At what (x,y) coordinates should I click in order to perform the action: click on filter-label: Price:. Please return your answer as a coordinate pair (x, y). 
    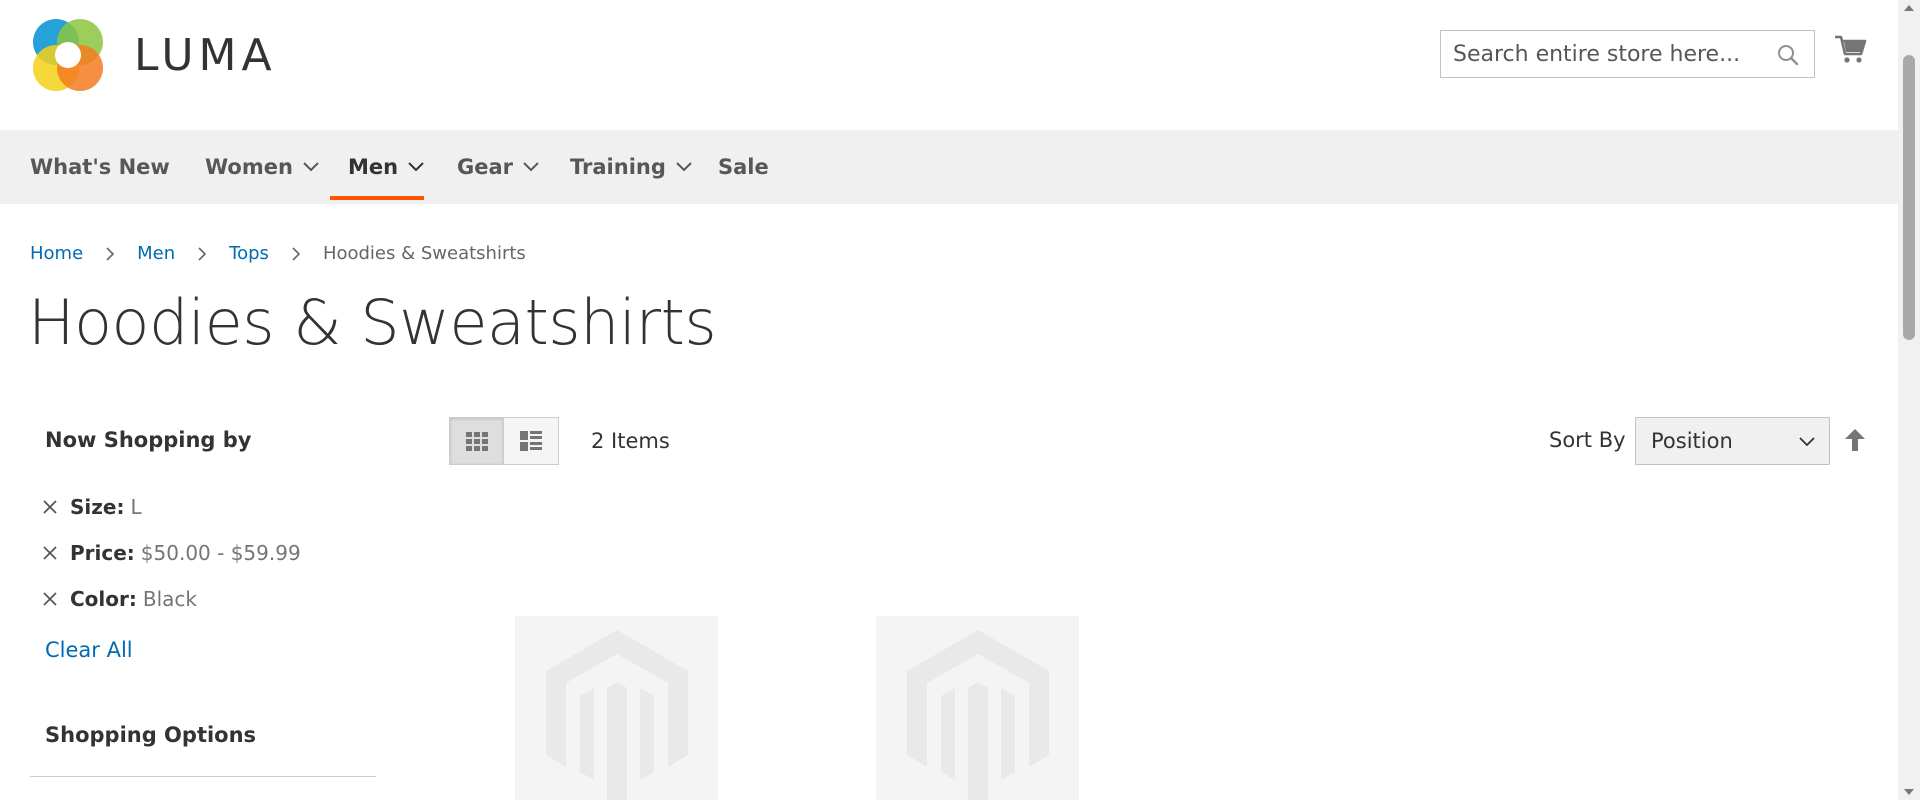
    Looking at the image, I should click on (102, 553).